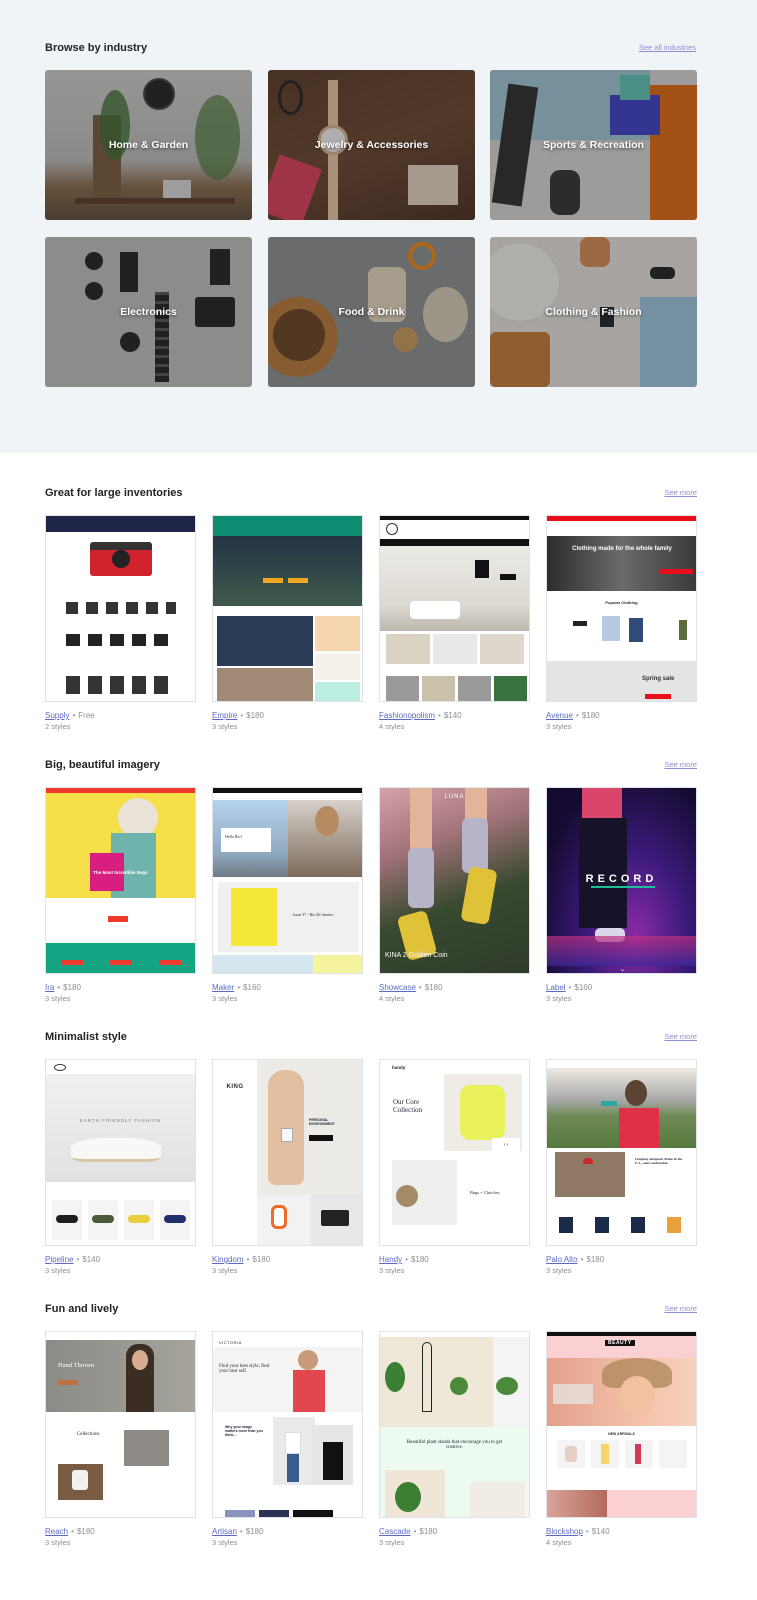  I want to click on preview-logo, so click(60, 1067).